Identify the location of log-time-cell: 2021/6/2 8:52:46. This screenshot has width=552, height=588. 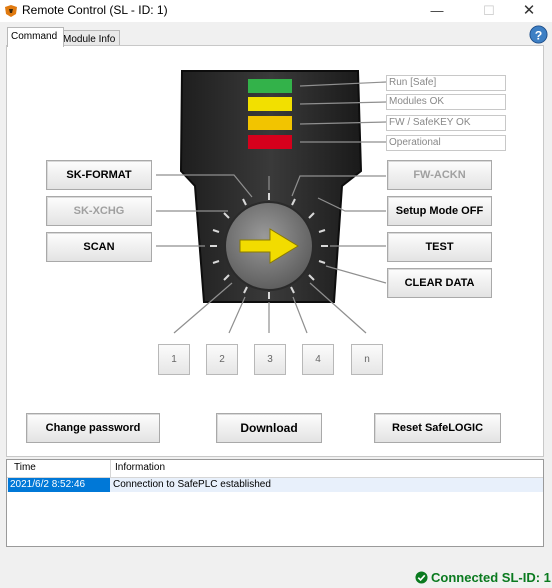
(59, 485).